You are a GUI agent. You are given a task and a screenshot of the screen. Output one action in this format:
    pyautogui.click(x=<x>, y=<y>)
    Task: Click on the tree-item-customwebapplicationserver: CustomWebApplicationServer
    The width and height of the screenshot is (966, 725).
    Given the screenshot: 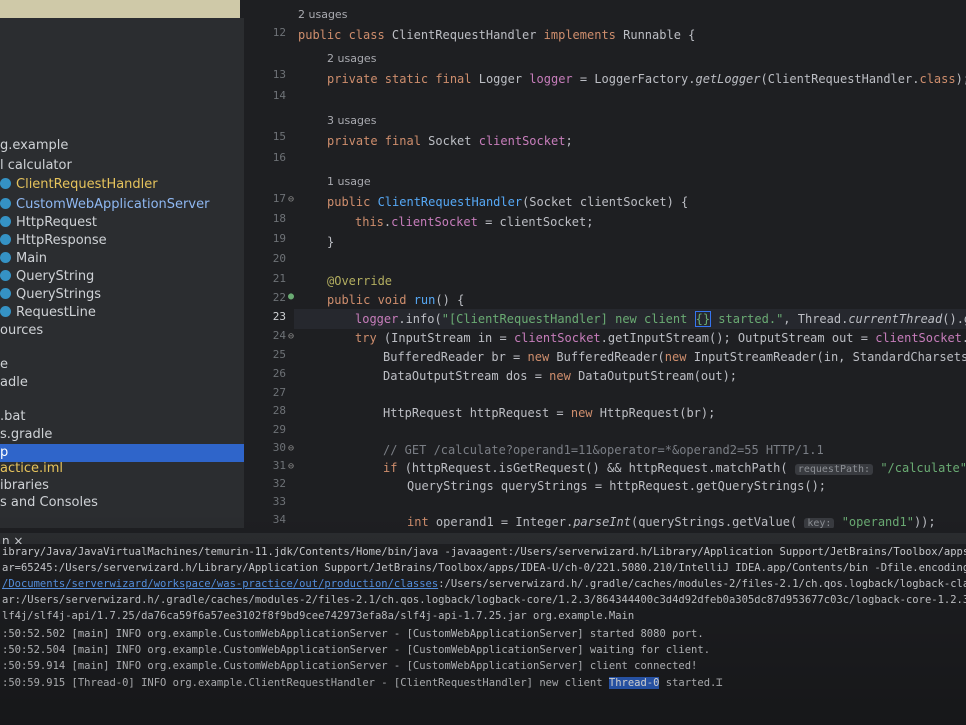 What is the action you would take?
    pyautogui.click(x=104, y=205)
    